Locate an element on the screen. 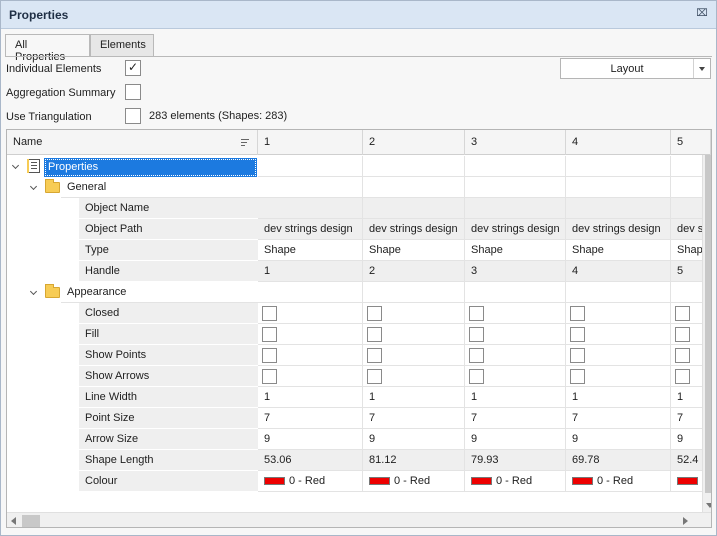 The image size is (717, 536). value-cell: 79.93 is located at coordinates (515, 460).